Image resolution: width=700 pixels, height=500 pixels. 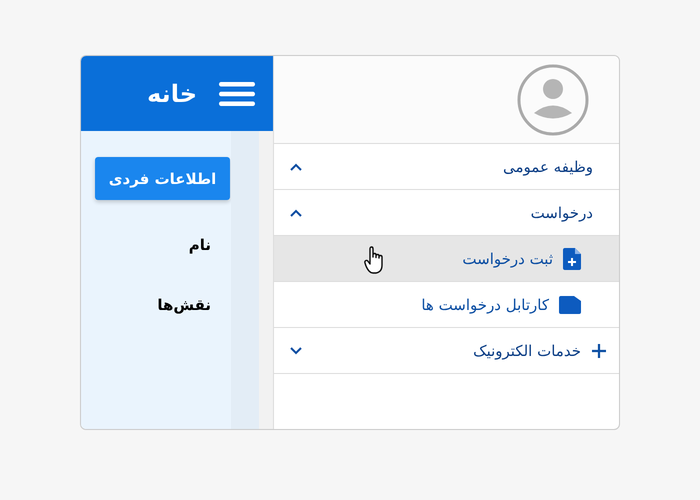 What do you see at coordinates (446, 305) in the screenshot?
I see `menu-item: کارتابل درخواست ها` at bounding box center [446, 305].